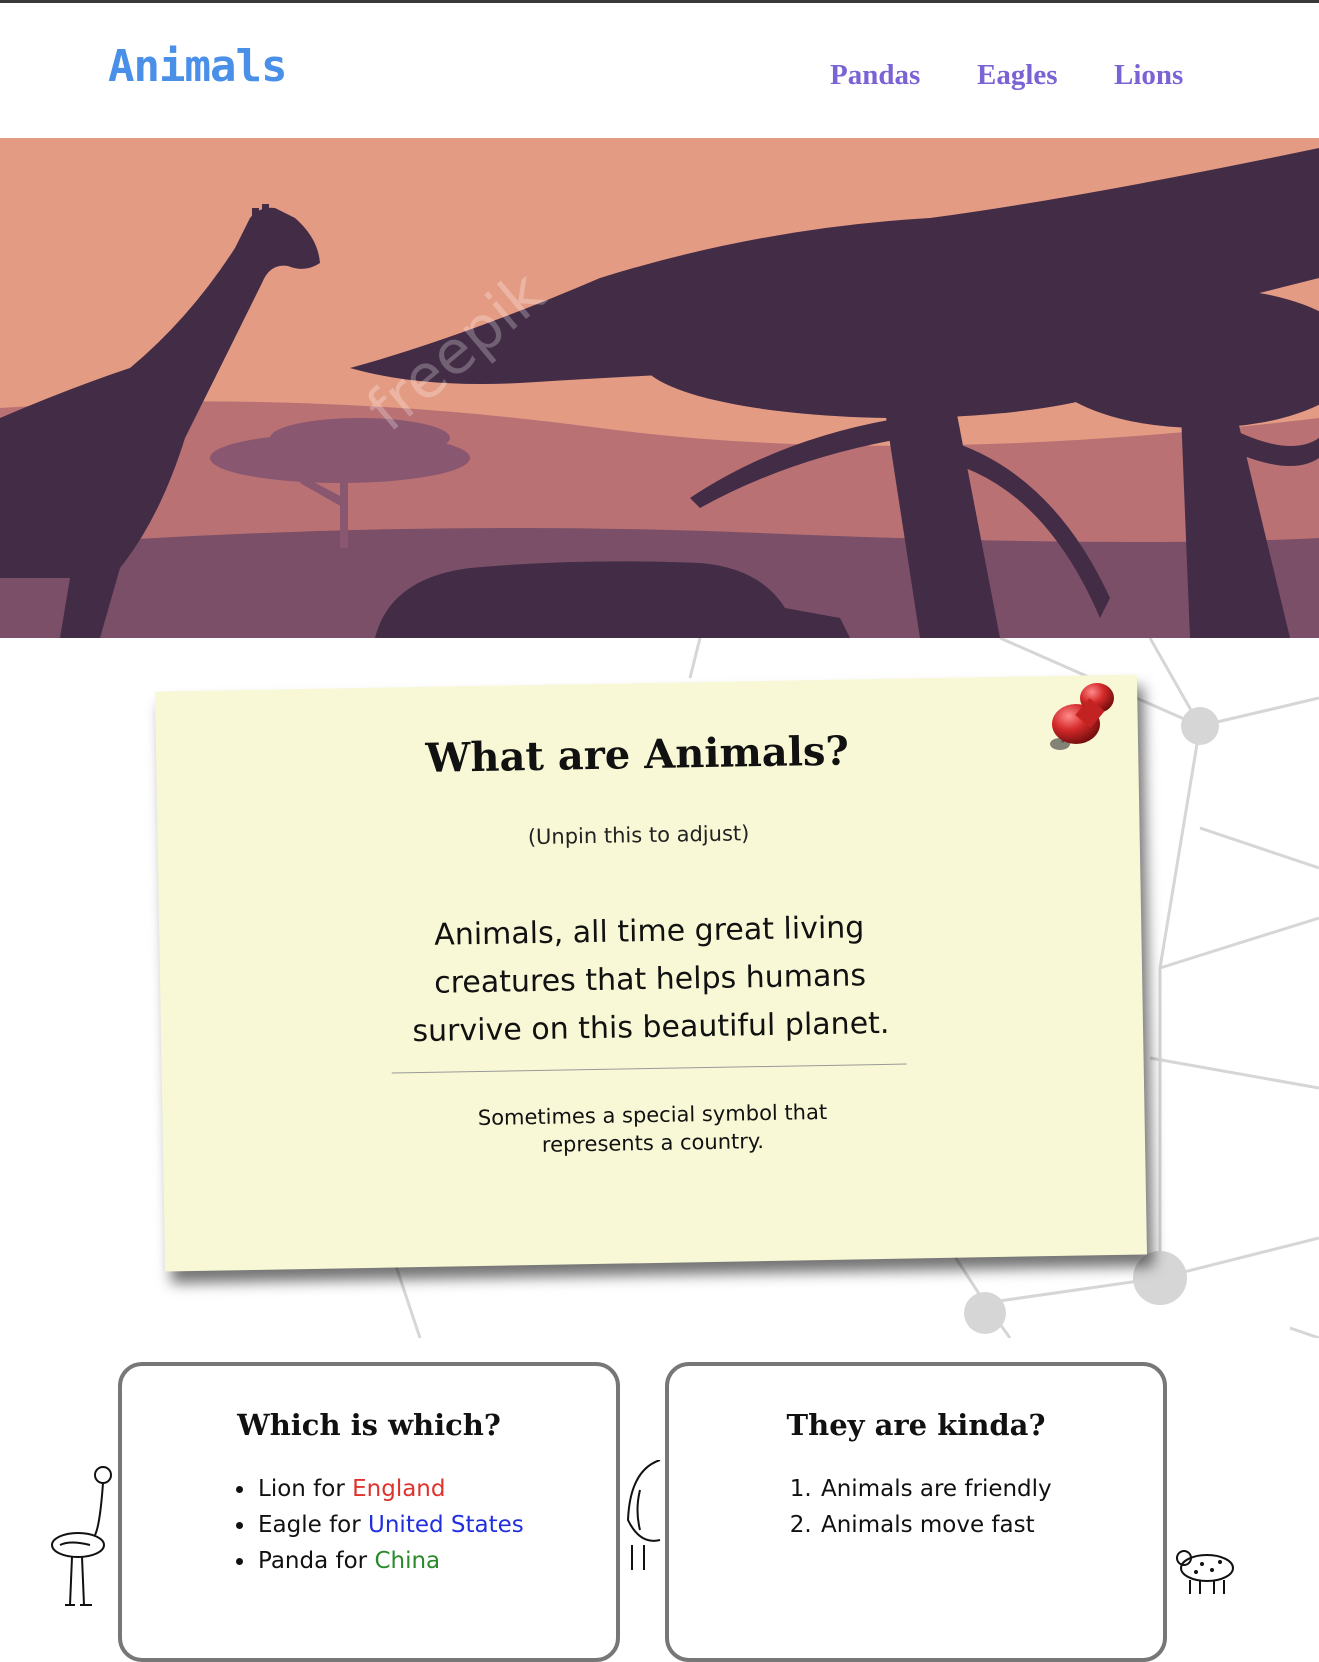 Image resolution: width=1319 pixels, height=1662 pixels. What do you see at coordinates (935, 1489) in the screenshot?
I see `list-item: Animals are friendly` at bounding box center [935, 1489].